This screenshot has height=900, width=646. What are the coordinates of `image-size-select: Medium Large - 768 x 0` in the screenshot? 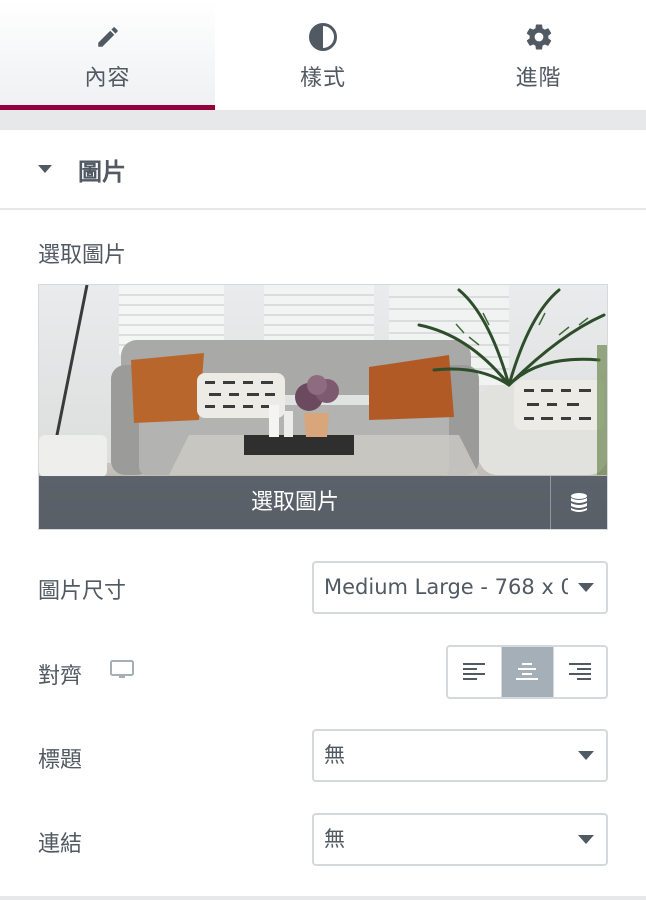 It's located at (460, 587).